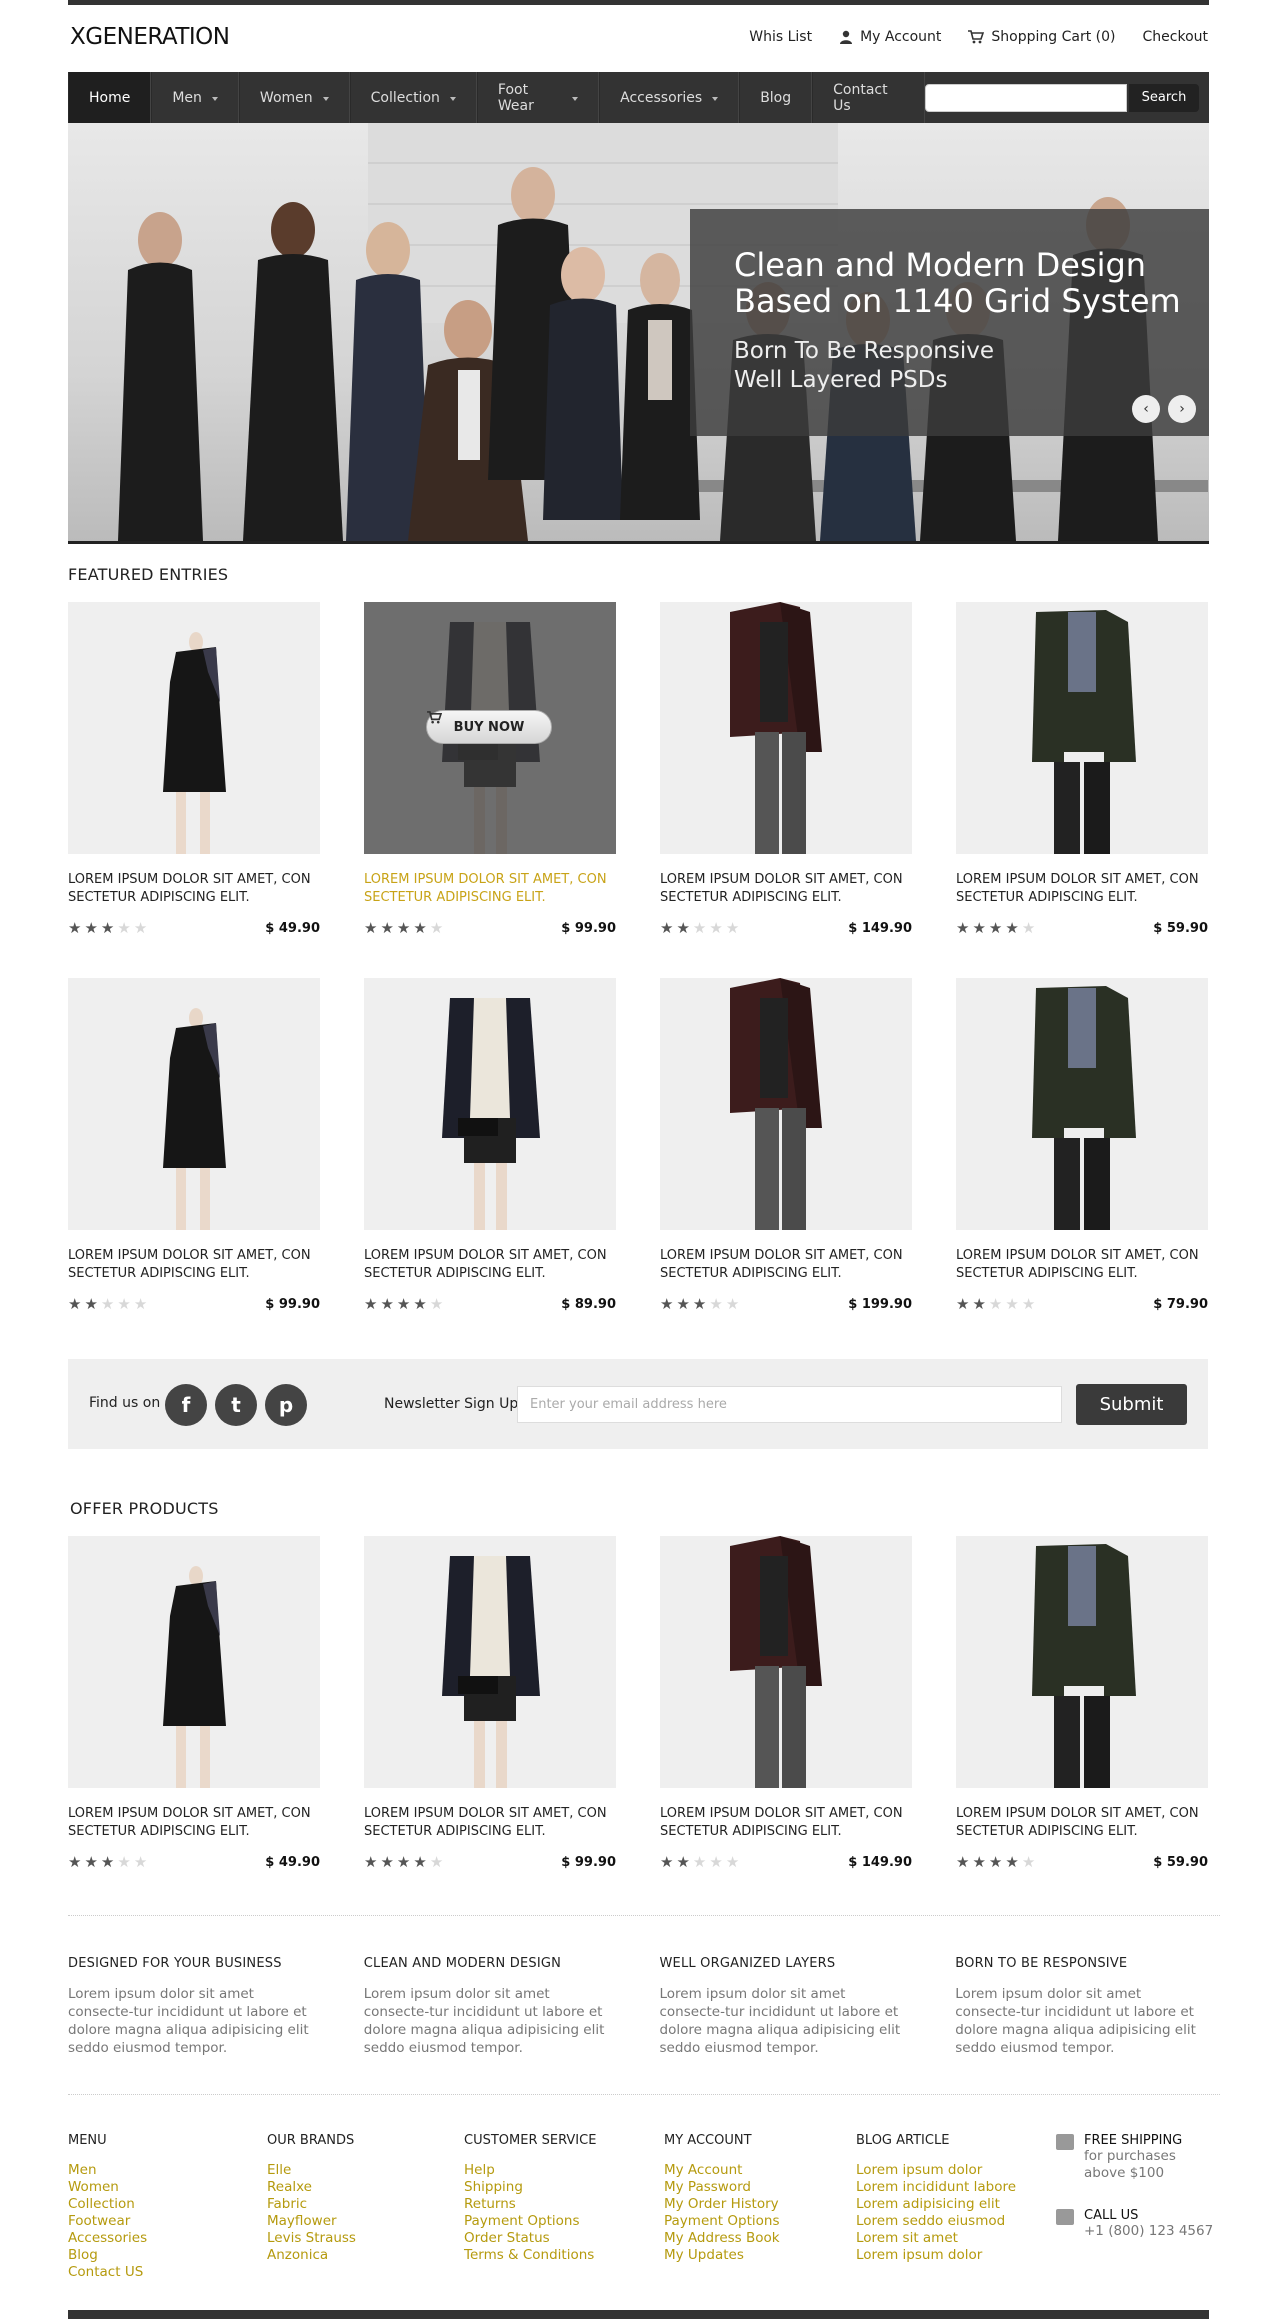 This screenshot has height=2319, width=1280. What do you see at coordinates (186, 1405) in the screenshot?
I see `facebook-icon: f` at bounding box center [186, 1405].